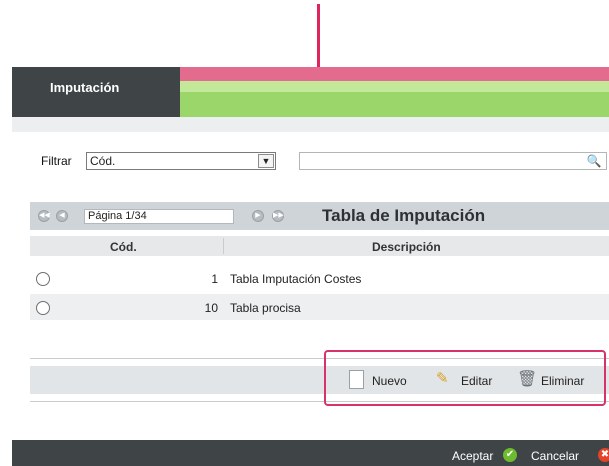 The height and width of the screenshot is (466, 609). I want to click on check-icon: ✔, so click(510, 455).